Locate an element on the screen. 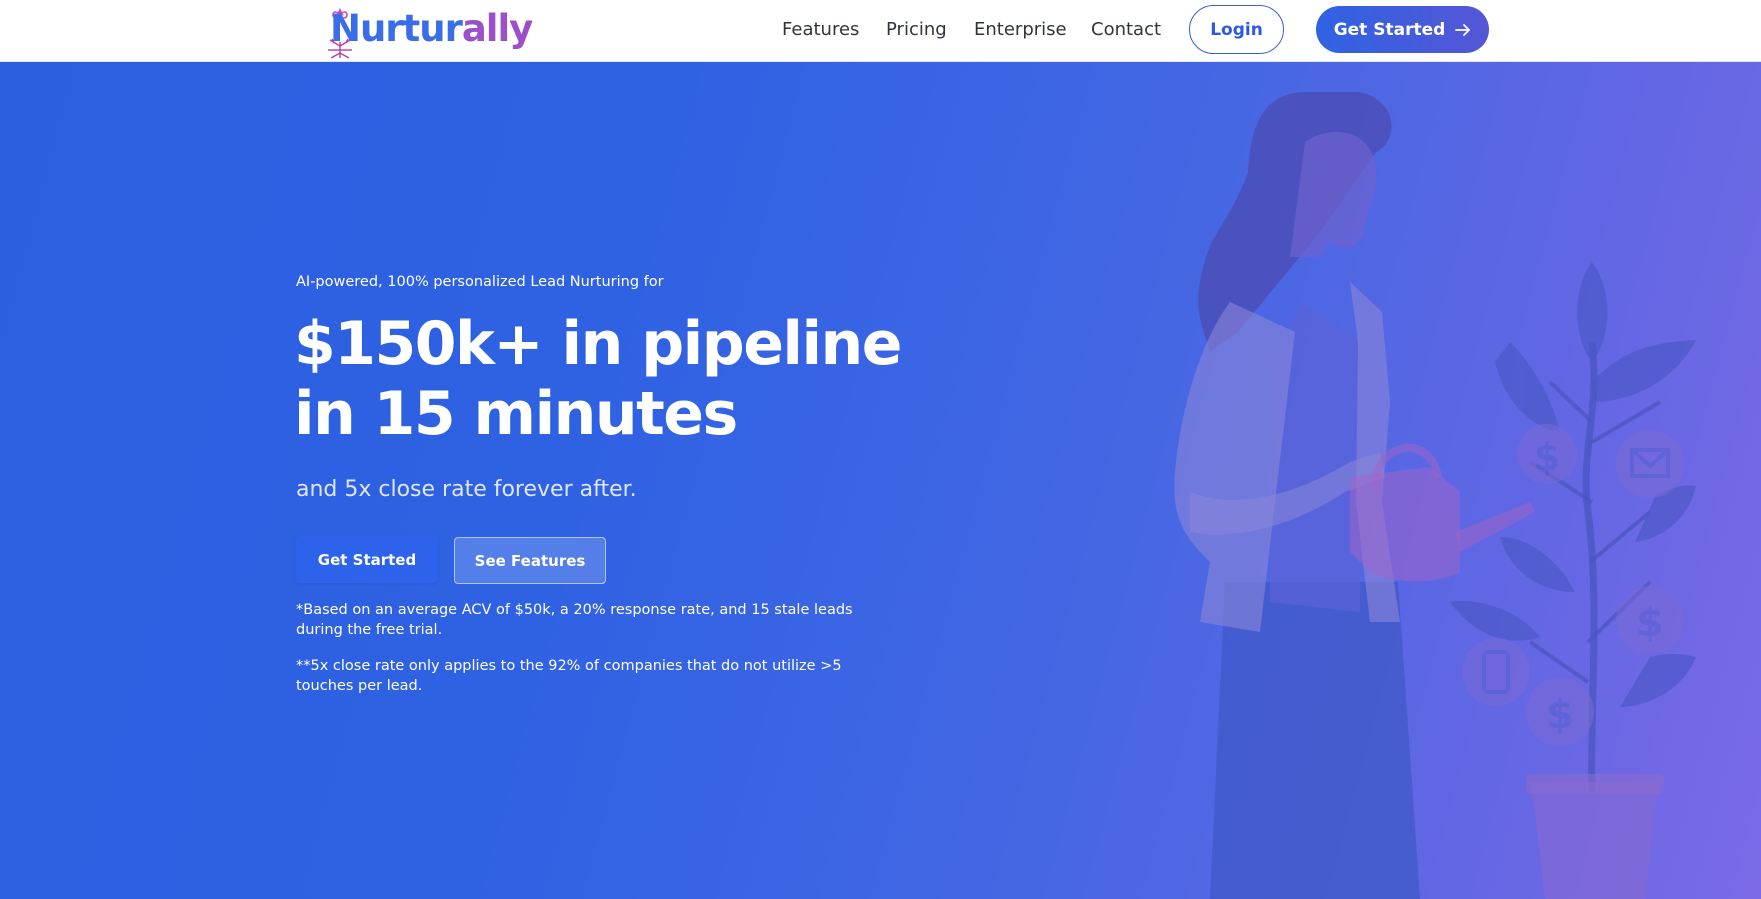 The height and width of the screenshot is (899, 1761). hero-headline-line1: $150k+ in pipeline is located at coordinates (598, 344).